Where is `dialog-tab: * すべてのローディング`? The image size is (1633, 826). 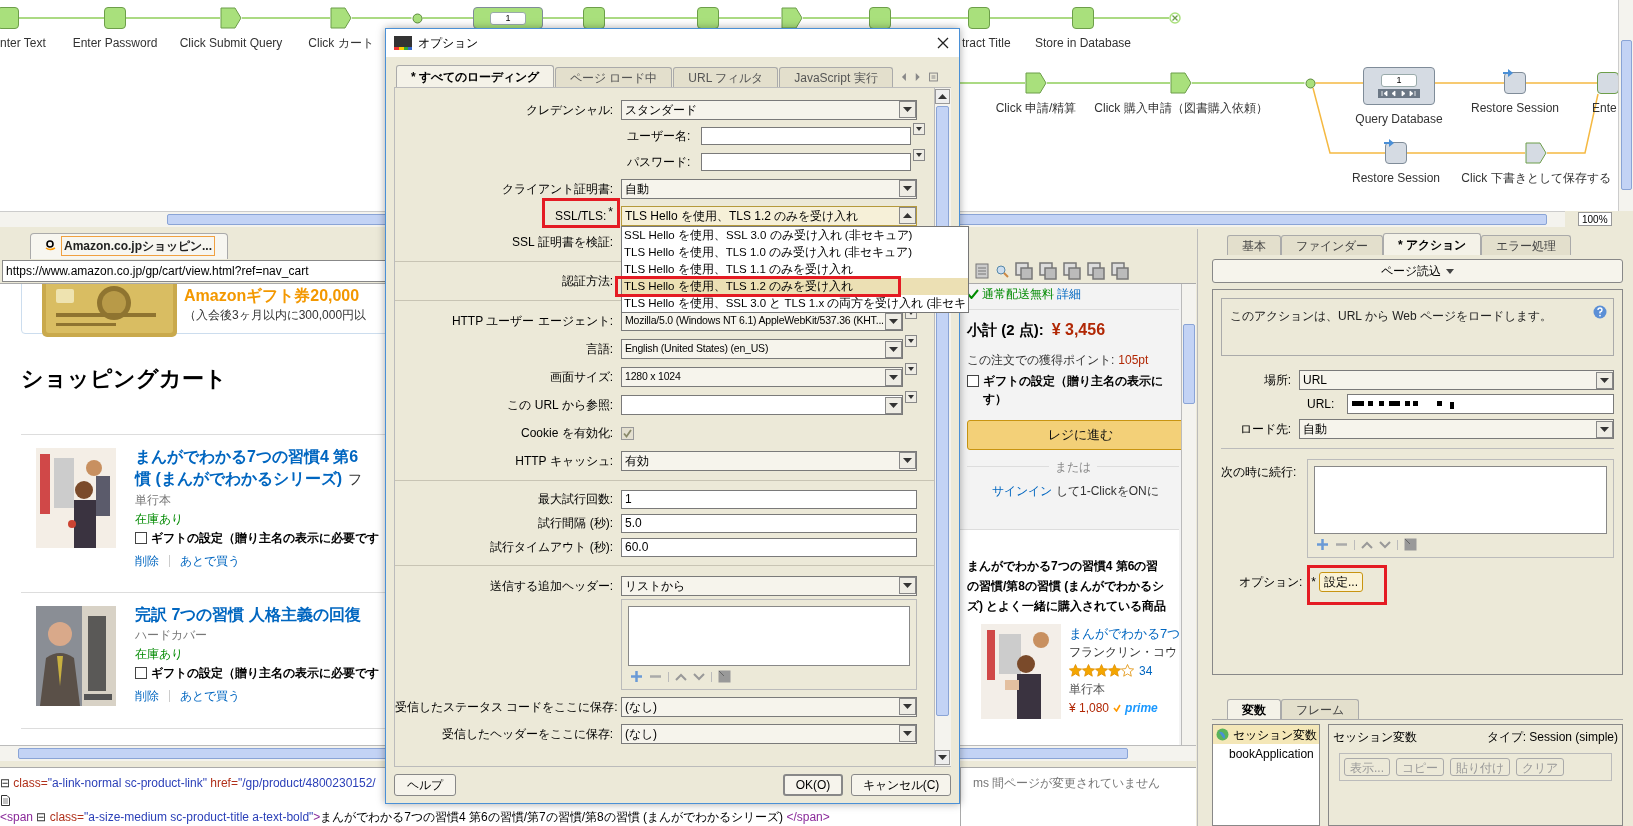 dialog-tab: * すべてのローディング is located at coordinates (475, 76).